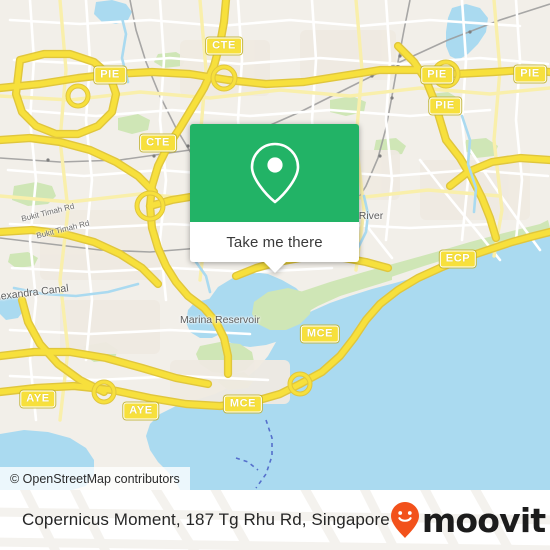 This screenshot has height=550, width=550. What do you see at coordinates (320, 334) in the screenshot?
I see `road-shield-mce-1: MCE` at bounding box center [320, 334].